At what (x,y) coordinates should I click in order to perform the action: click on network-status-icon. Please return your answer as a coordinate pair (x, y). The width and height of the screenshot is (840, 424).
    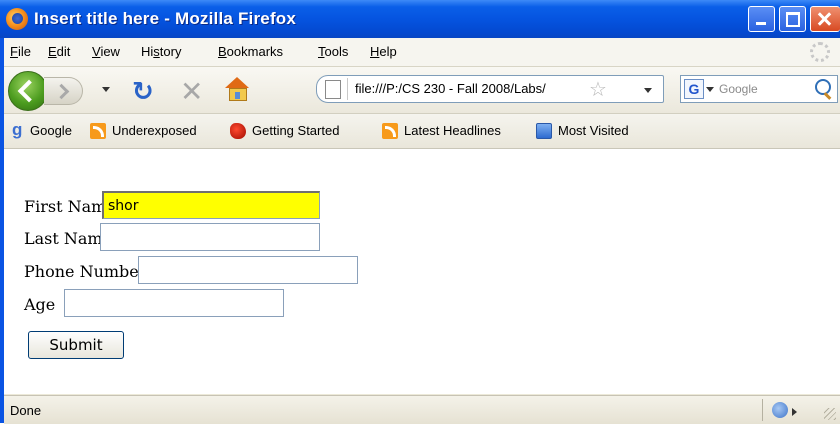
    Looking at the image, I should click on (780, 410).